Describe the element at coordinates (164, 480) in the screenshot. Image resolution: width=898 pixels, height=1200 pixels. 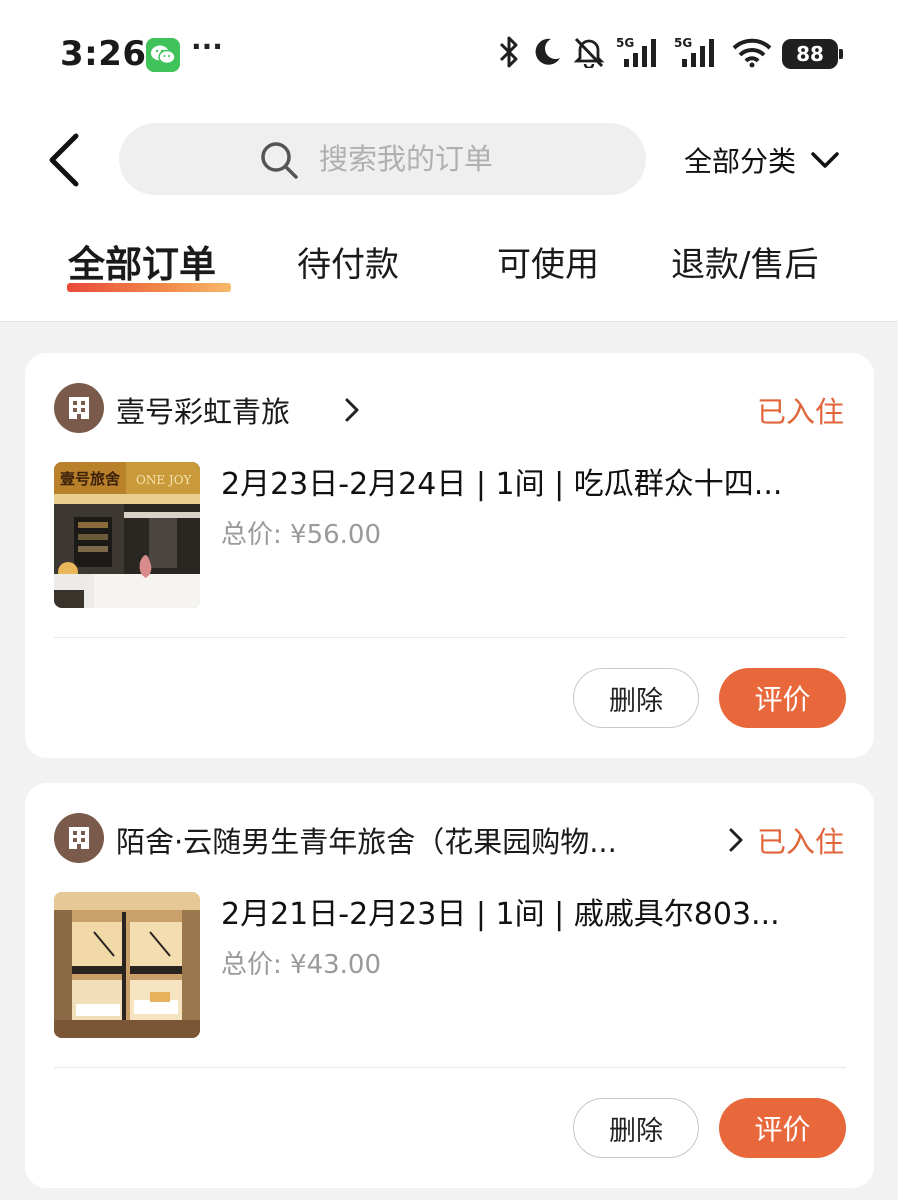
I see `thumb-sign-en: ONE JOY` at that location.